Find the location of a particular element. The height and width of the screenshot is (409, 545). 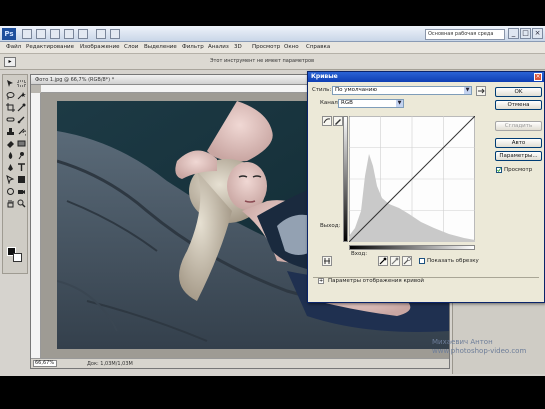

tool-preset-icon: ▸ is located at coordinates (10, 62).